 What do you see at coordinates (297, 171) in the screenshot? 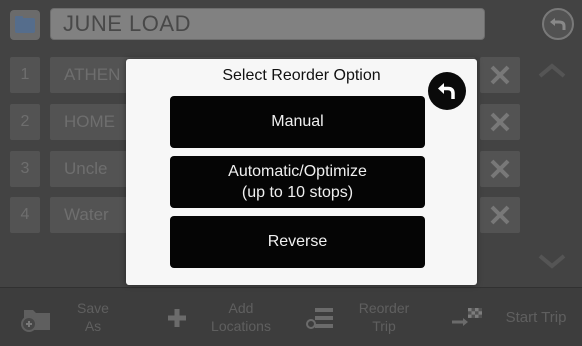
I see `automatic-option-label-line1: Automatic/Optimize` at bounding box center [297, 171].